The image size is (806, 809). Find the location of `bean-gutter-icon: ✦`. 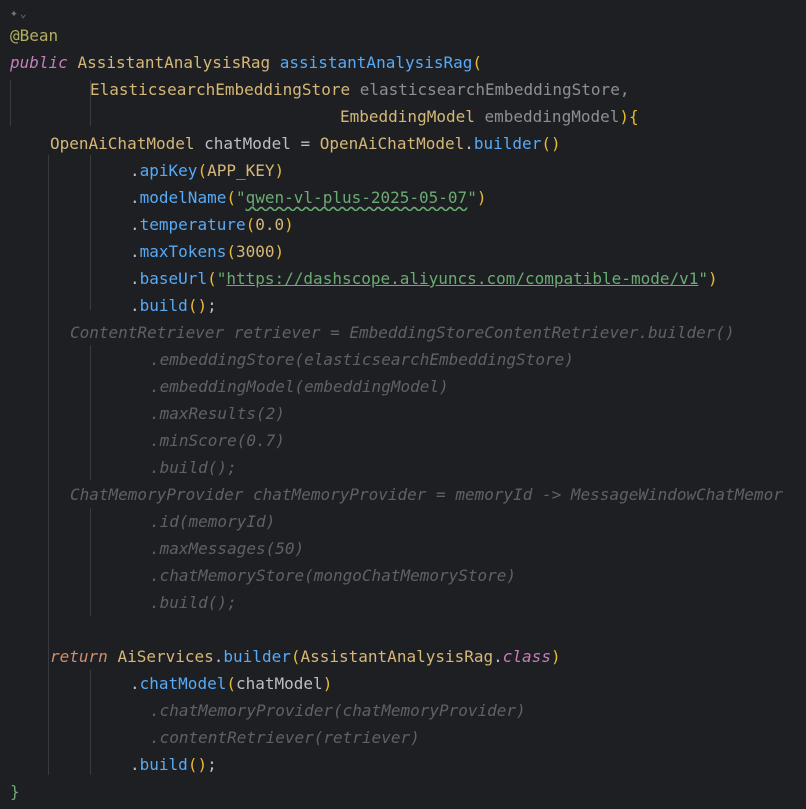

bean-gutter-icon: ✦ is located at coordinates (14, 13).